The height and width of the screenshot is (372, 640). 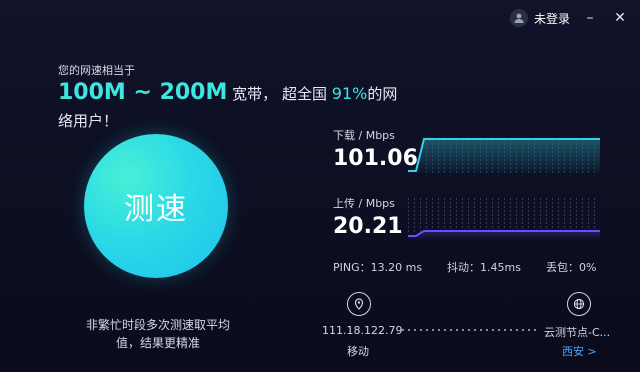 What do you see at coordinates (304, 94) in the screenshot?
I see `exceed-text: 超全国` at bounding box center [304, 94].